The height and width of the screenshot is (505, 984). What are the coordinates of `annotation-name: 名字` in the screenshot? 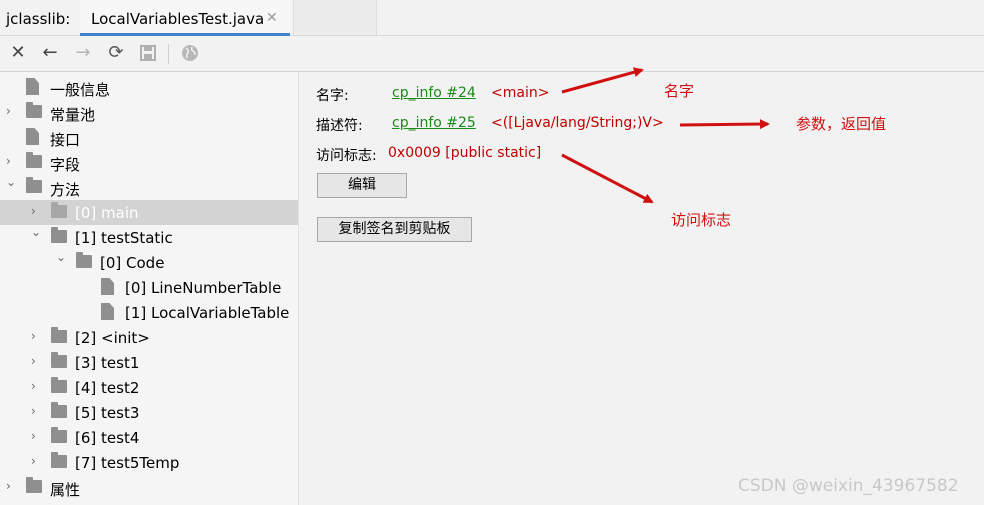 It's located at (679, 91).